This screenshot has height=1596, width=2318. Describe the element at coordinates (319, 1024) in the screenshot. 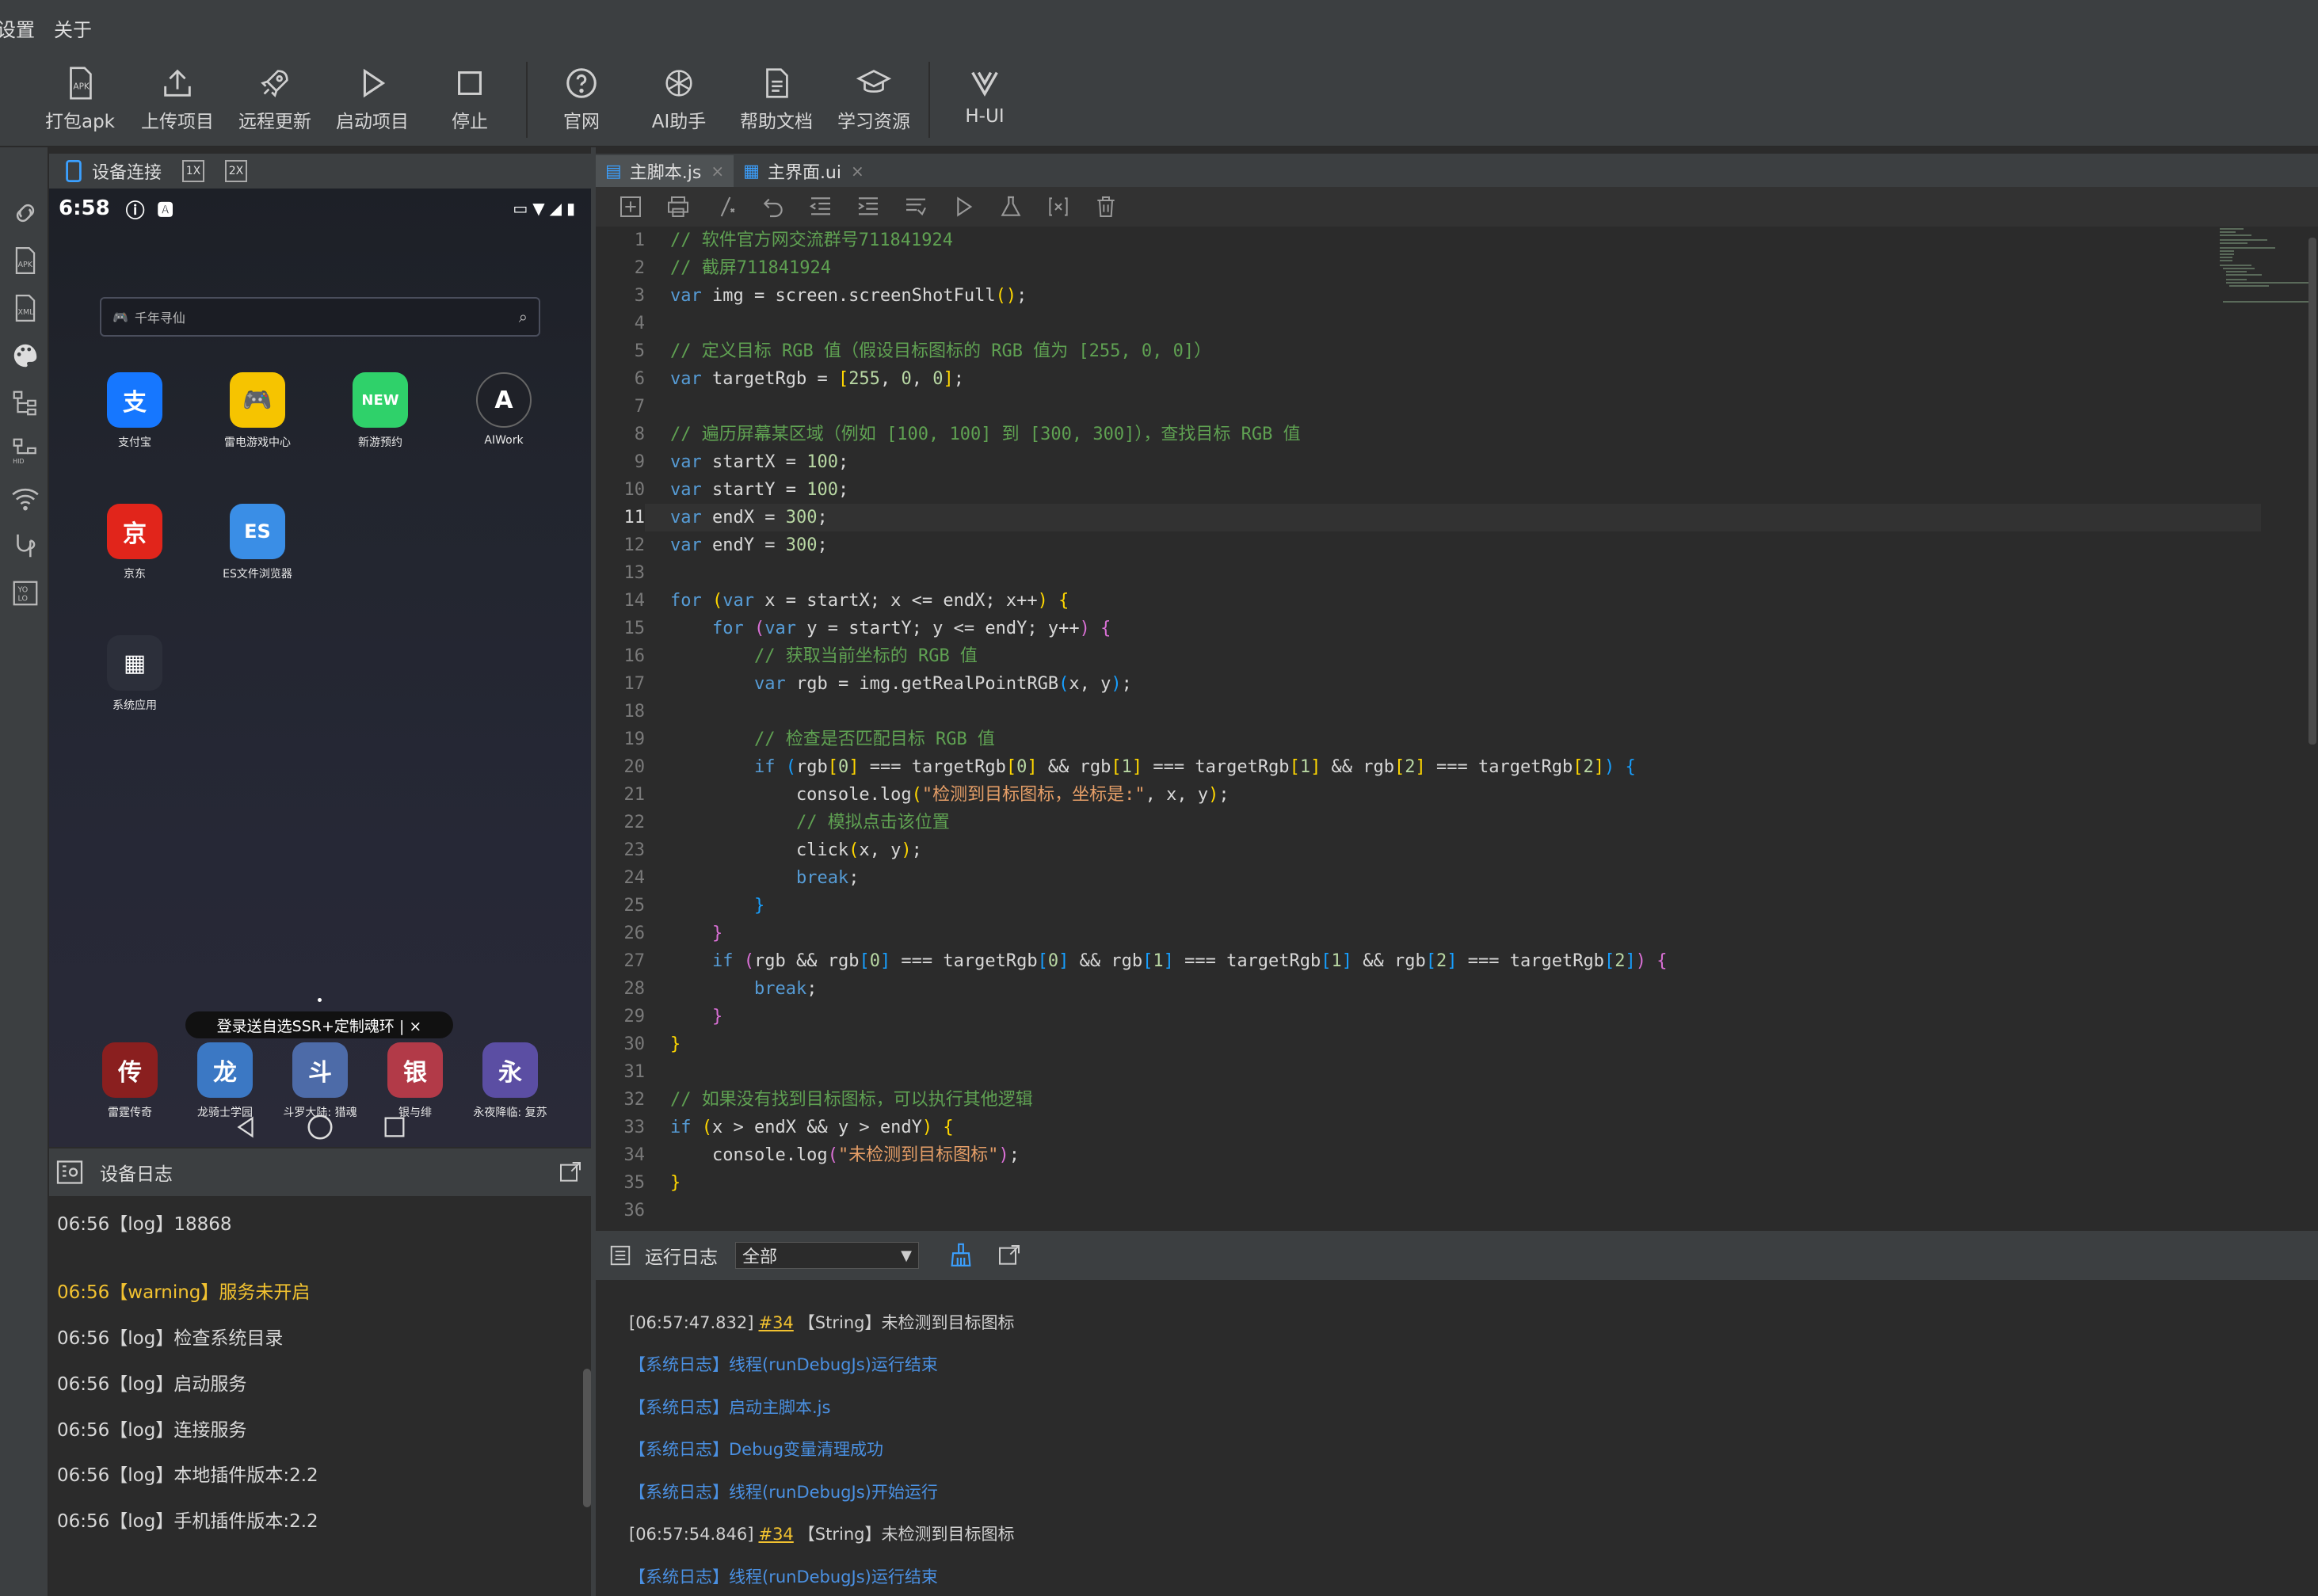

I see `promo-banner: 登录送自选SSR+定制魂环 | ×` at that location.